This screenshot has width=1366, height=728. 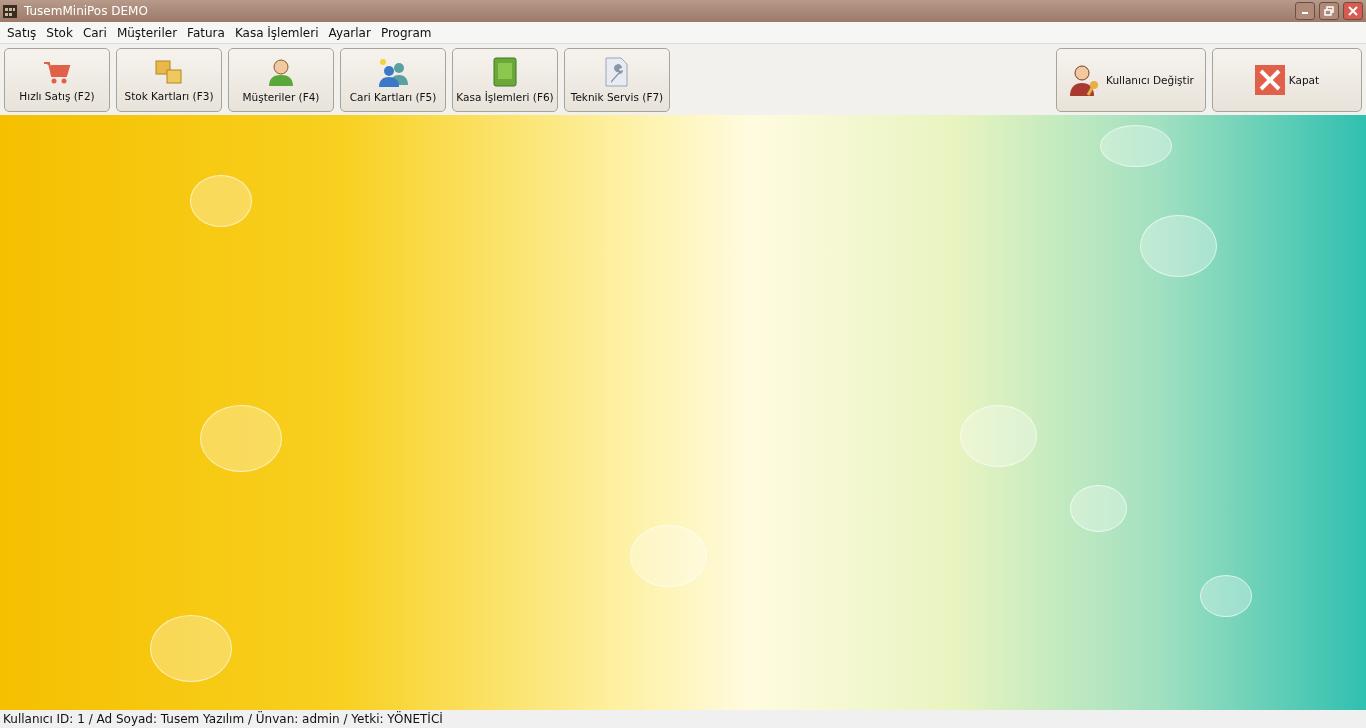 What do you see at coordinates (10, 11) in the screenshot?
I see `app-icon` at bounding box center [10, 11].